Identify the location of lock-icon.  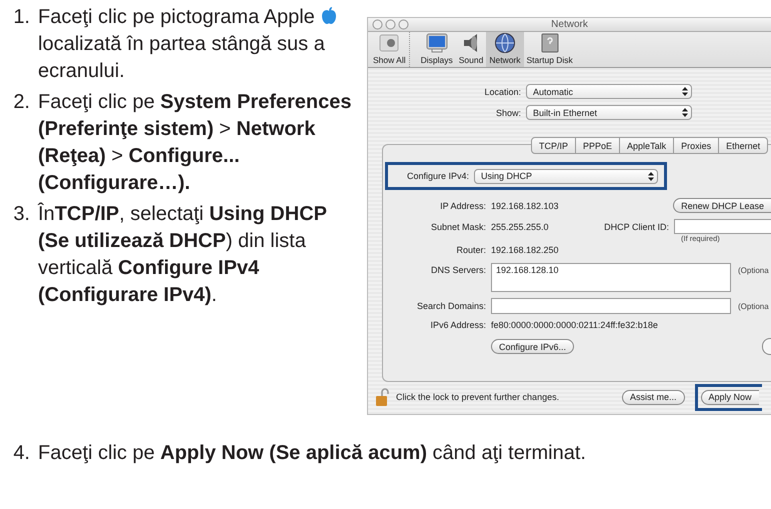
(383, 397).